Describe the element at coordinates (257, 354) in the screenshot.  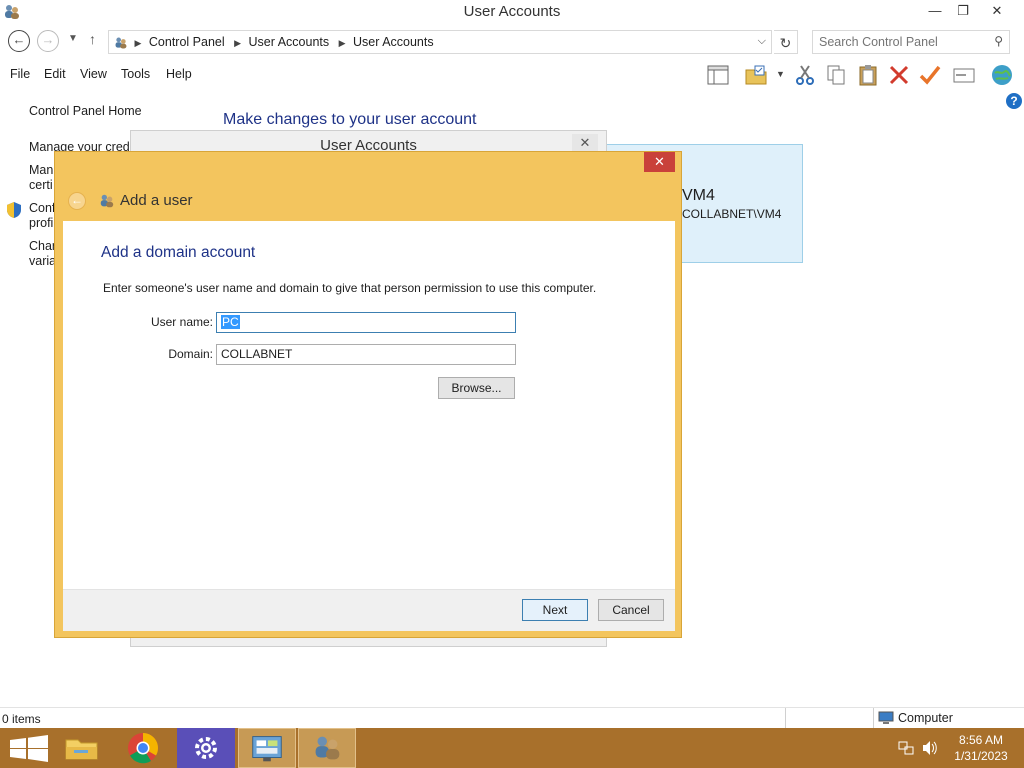
I see `domain-value: COLLABNET` at that location.